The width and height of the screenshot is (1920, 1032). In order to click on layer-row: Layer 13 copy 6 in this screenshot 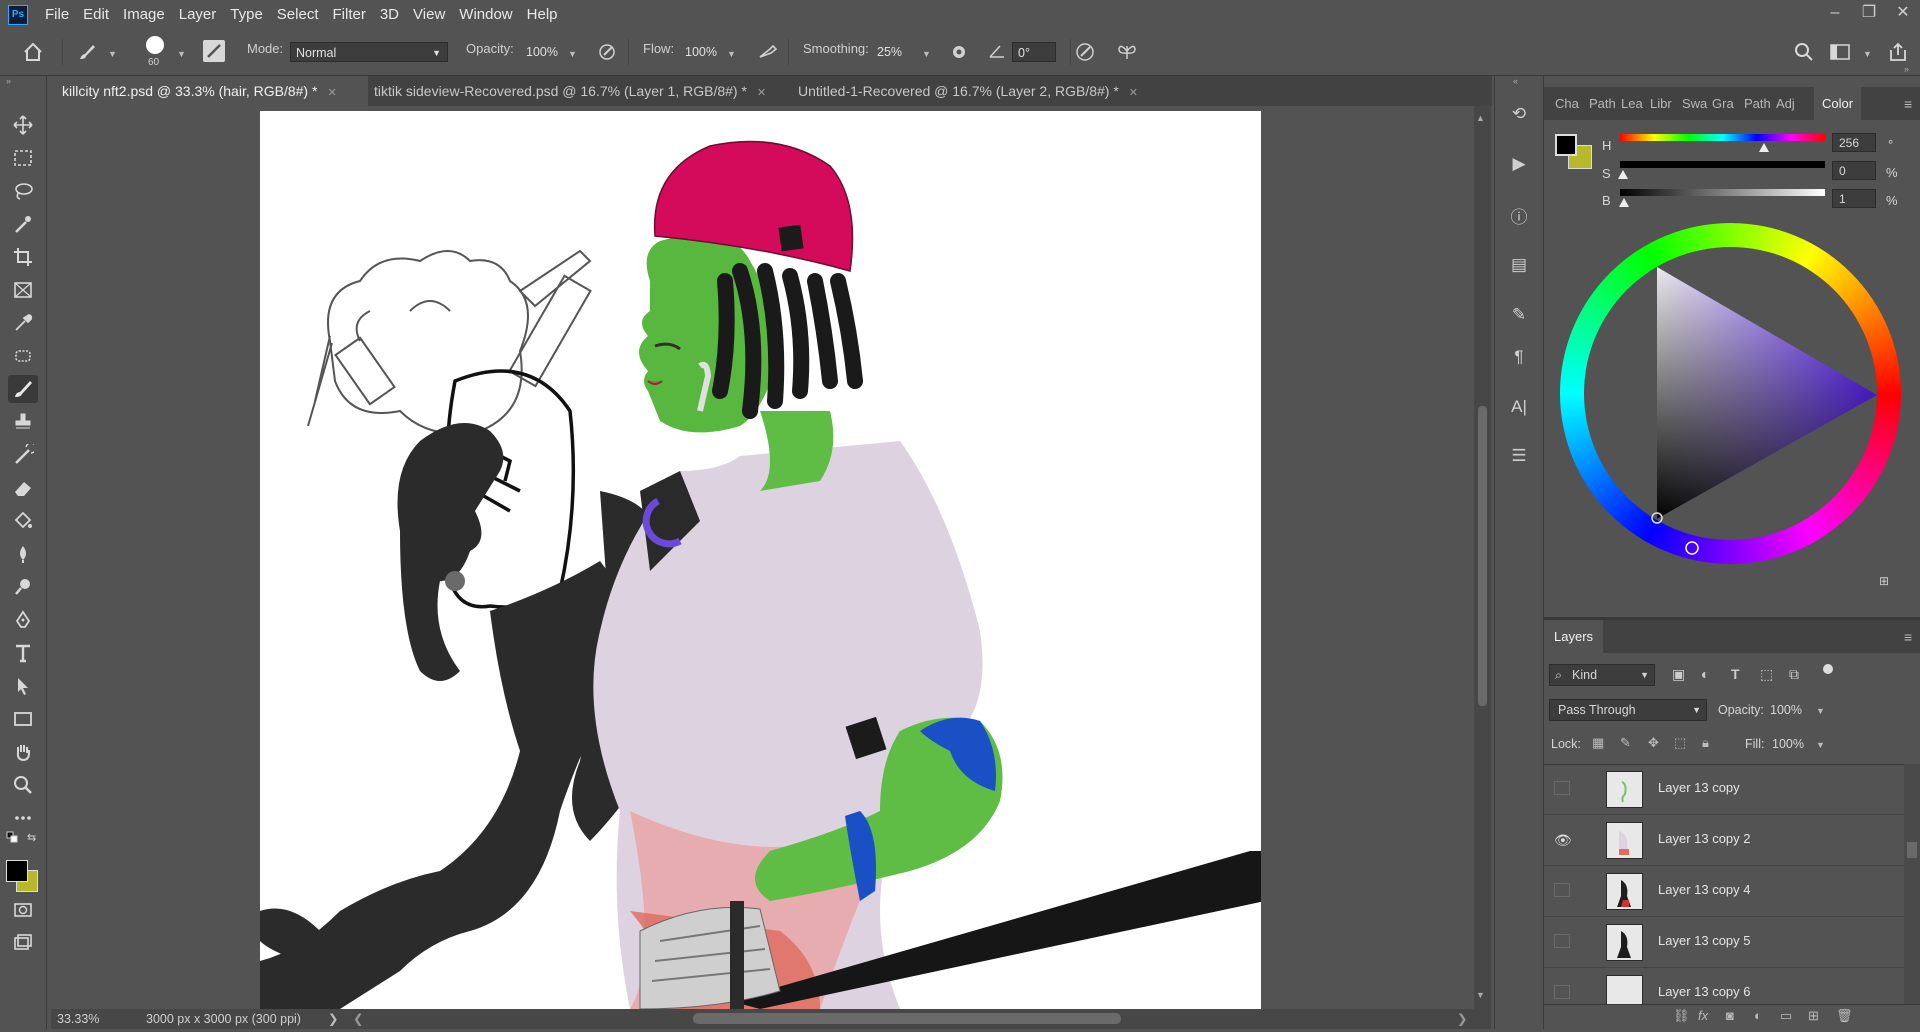, I will do `click(1724, 986)`.